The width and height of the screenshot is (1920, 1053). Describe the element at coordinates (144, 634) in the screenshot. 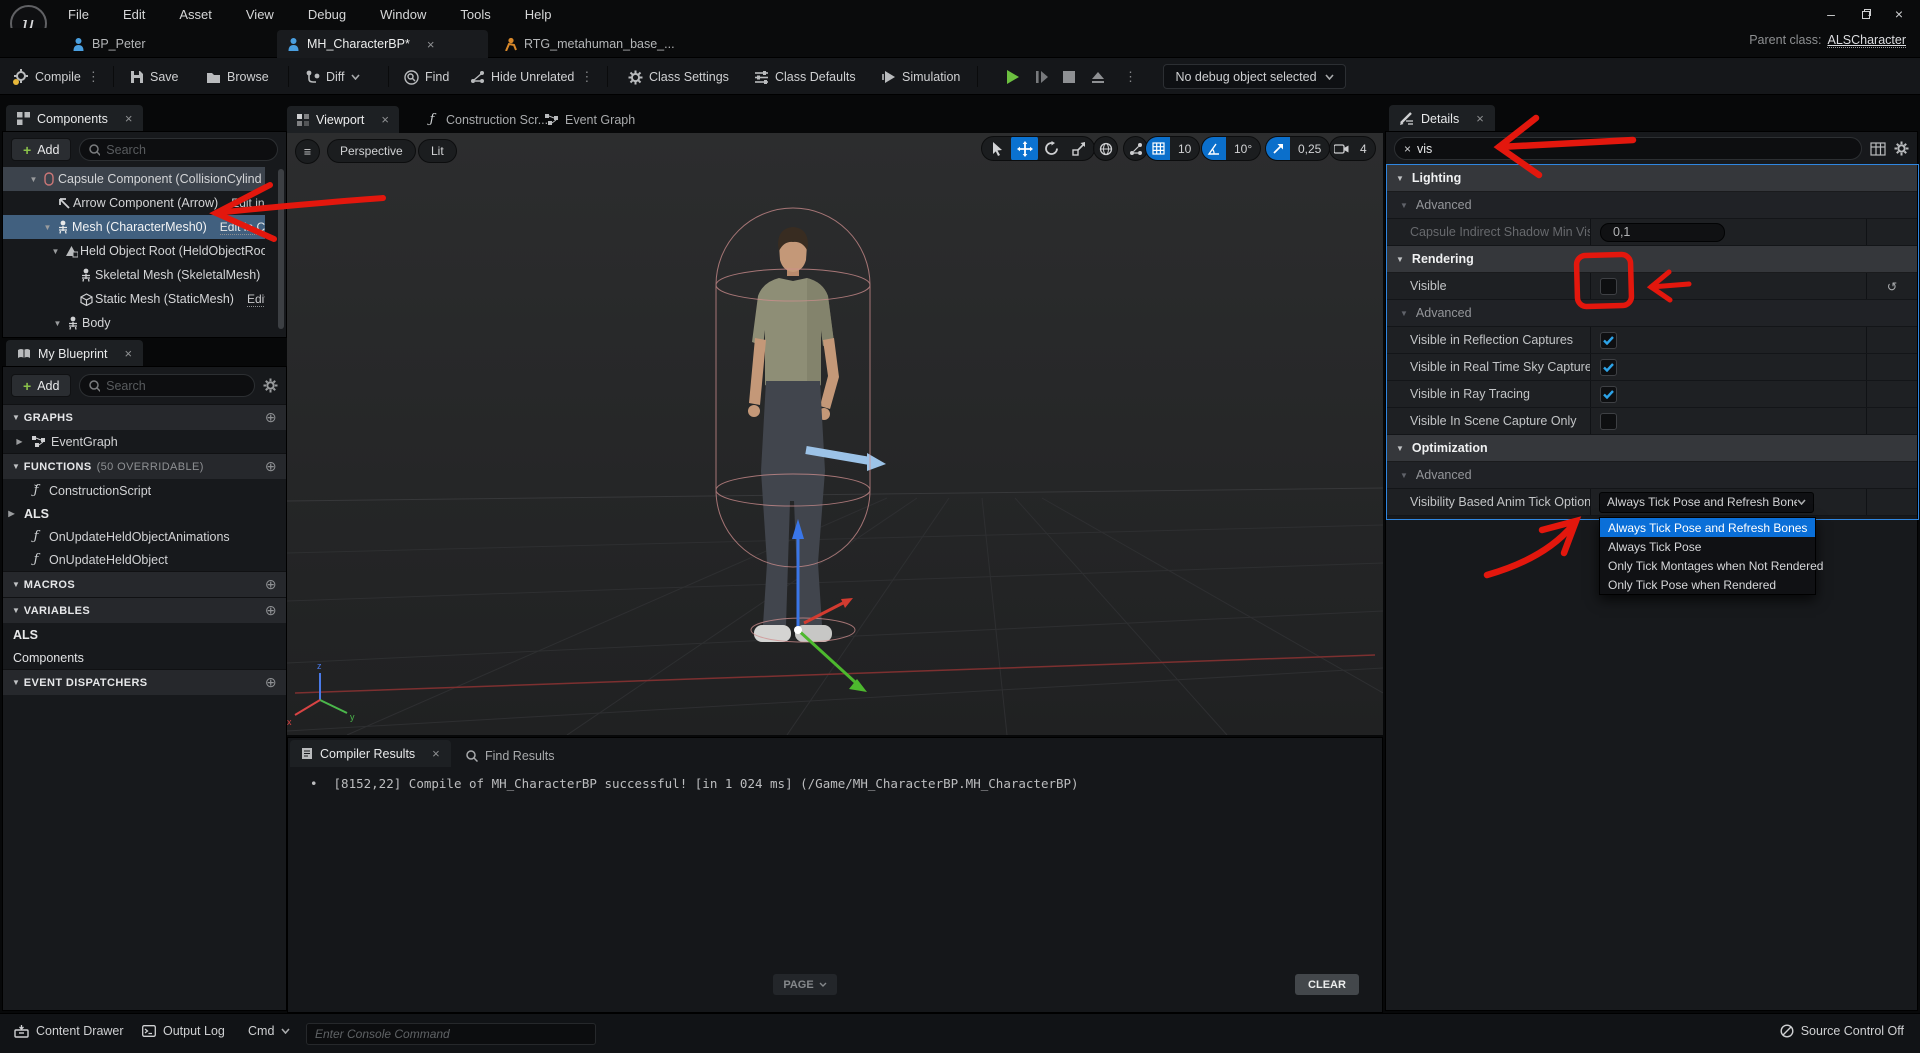

I see `variable-category-als: ALS` at that location.